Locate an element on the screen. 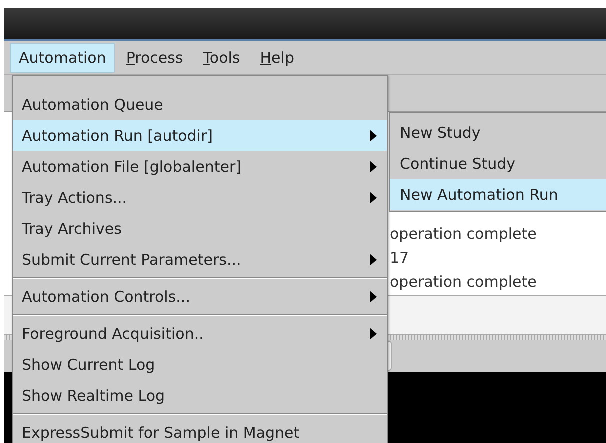  menu-item: Tray Archives is located at coordinates (200, 228).